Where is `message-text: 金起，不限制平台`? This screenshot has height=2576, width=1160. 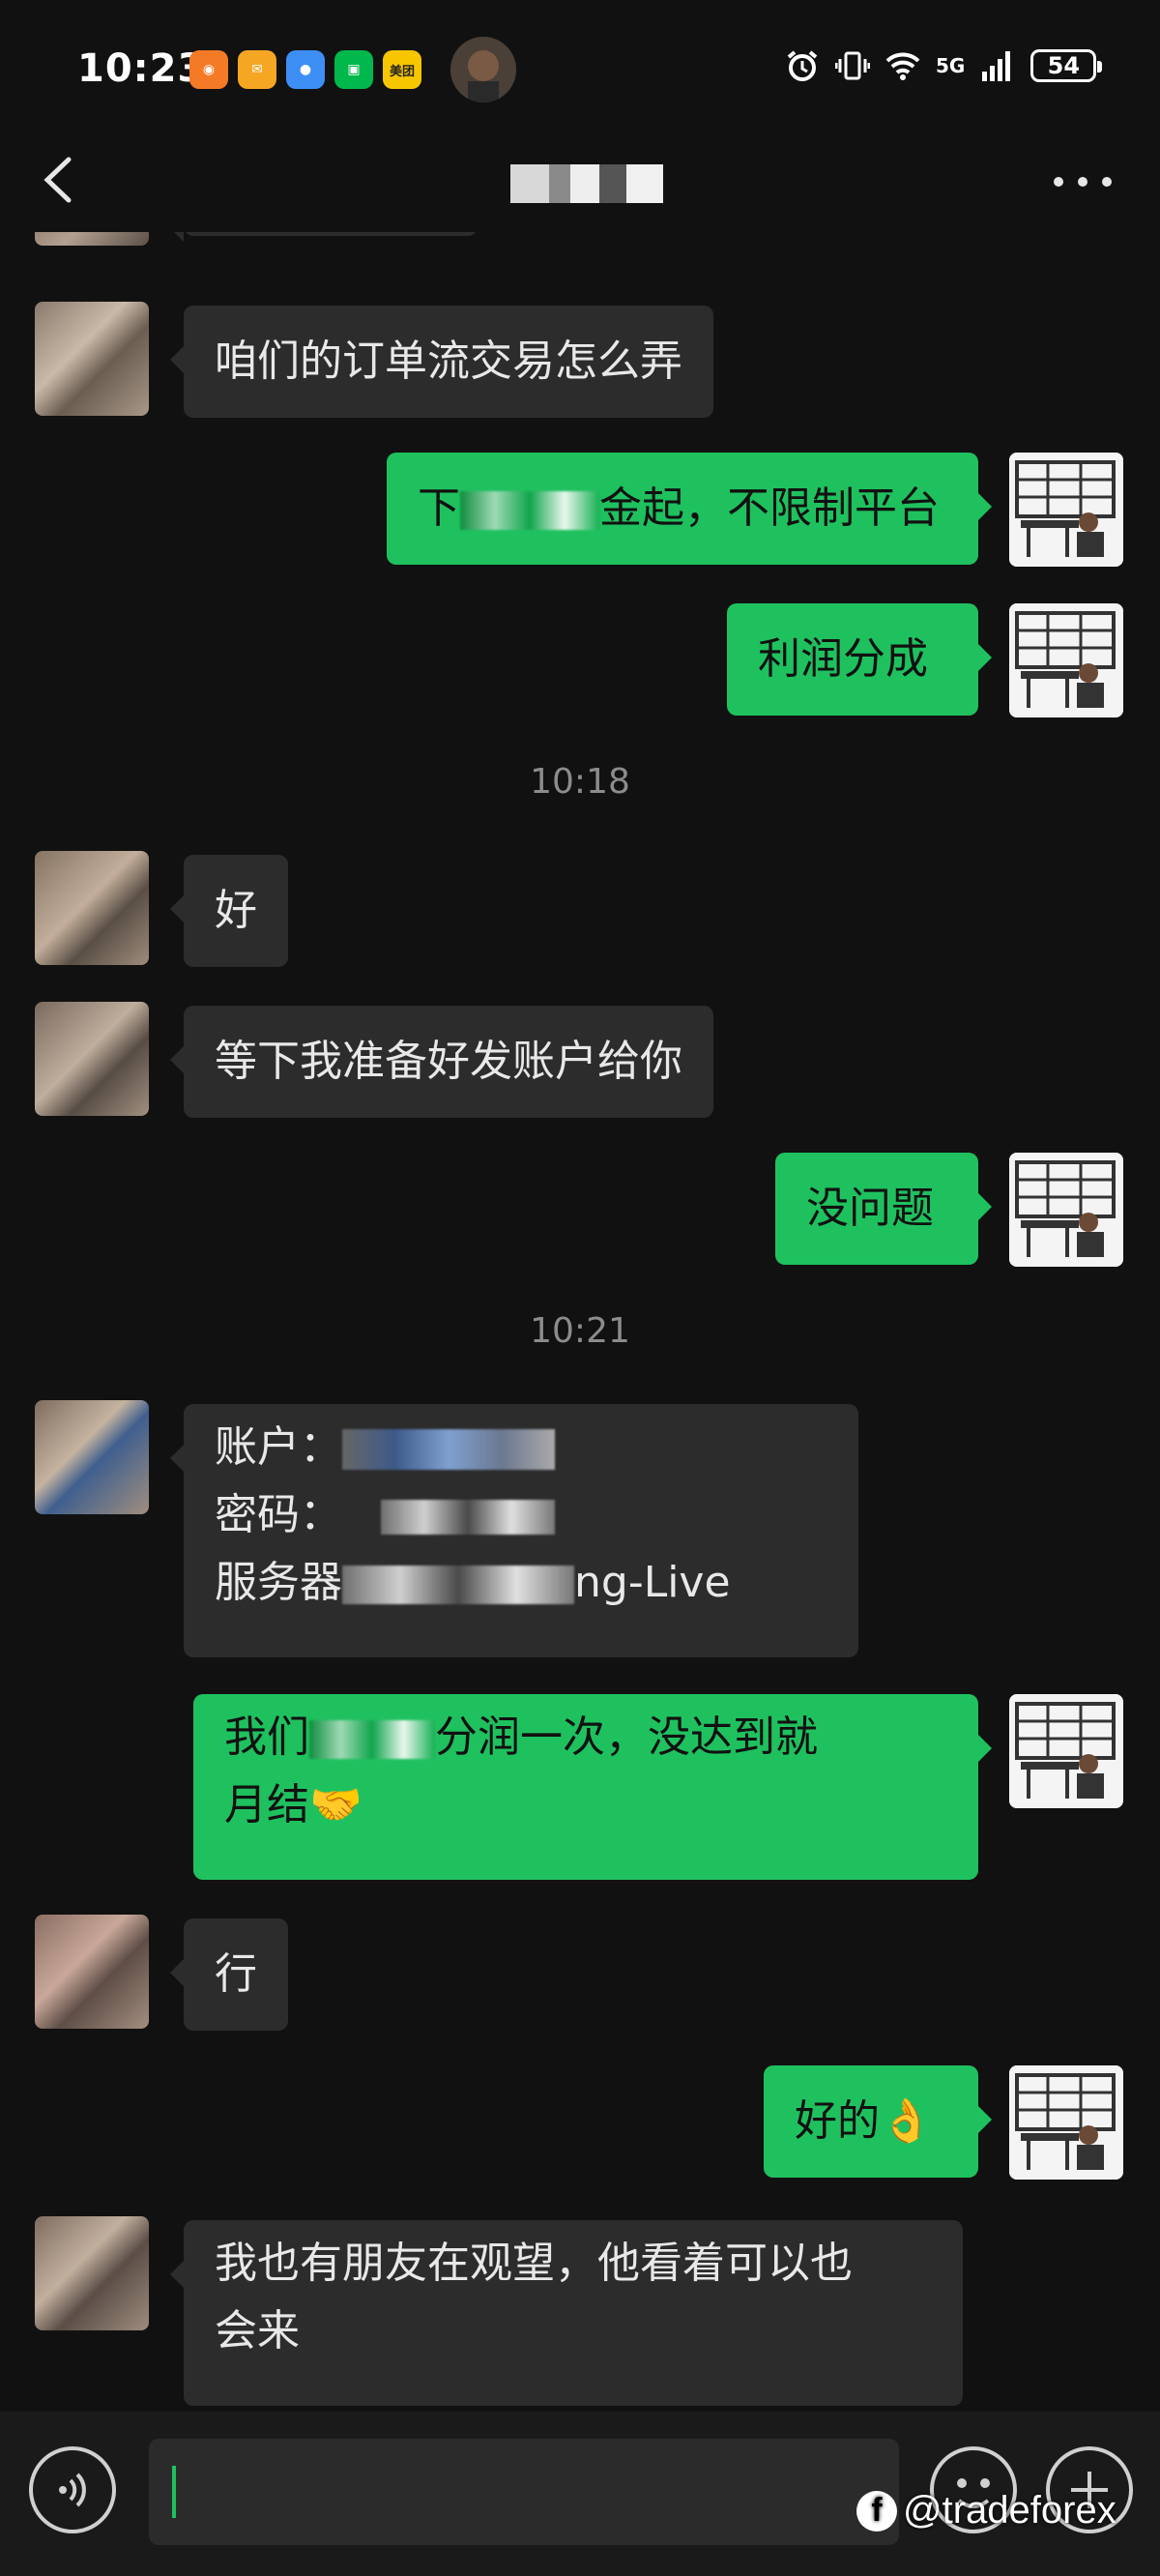 message-text: 金起，不限制平台 is located at coordinates (769, 508).